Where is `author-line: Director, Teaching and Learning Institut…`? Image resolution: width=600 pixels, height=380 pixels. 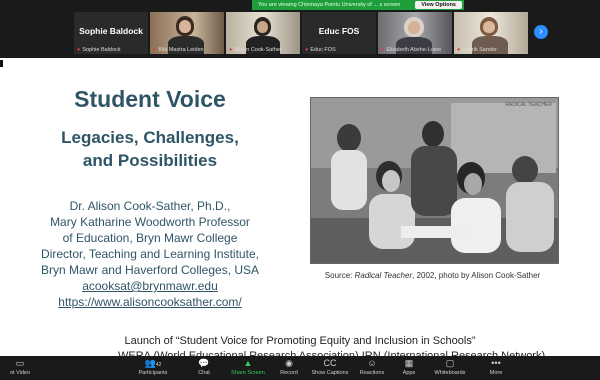 author-line: Director, Teaching and Learning Institut… is located at coordinates (150, 254).